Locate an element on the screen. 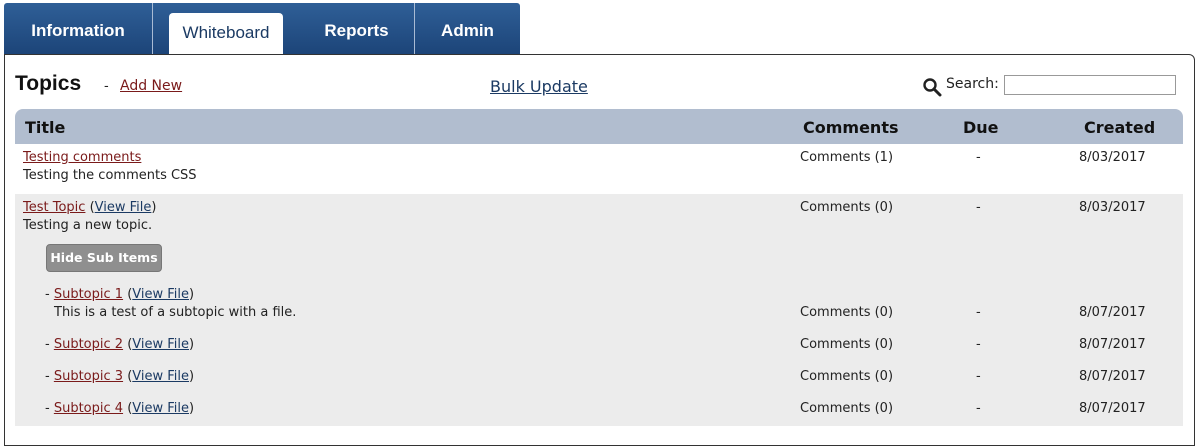 This screenshot has width=1202, height=446. search-label: Search: is located at coordinates (972, 84).